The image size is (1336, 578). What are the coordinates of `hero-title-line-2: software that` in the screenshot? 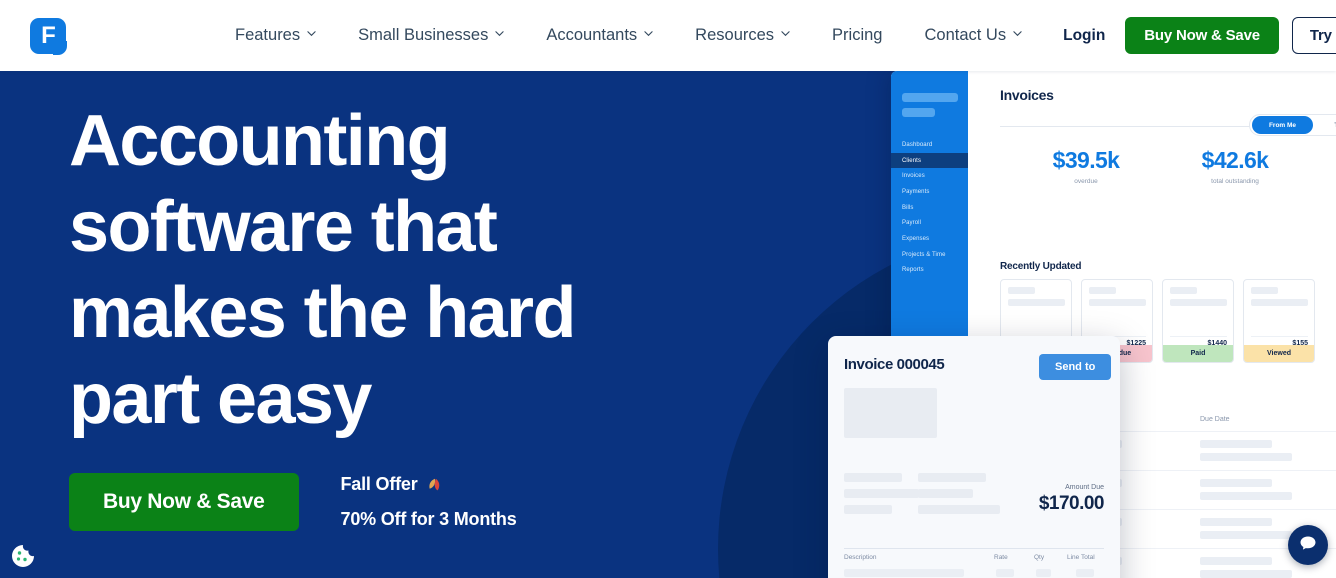 It's located at (283, 227).